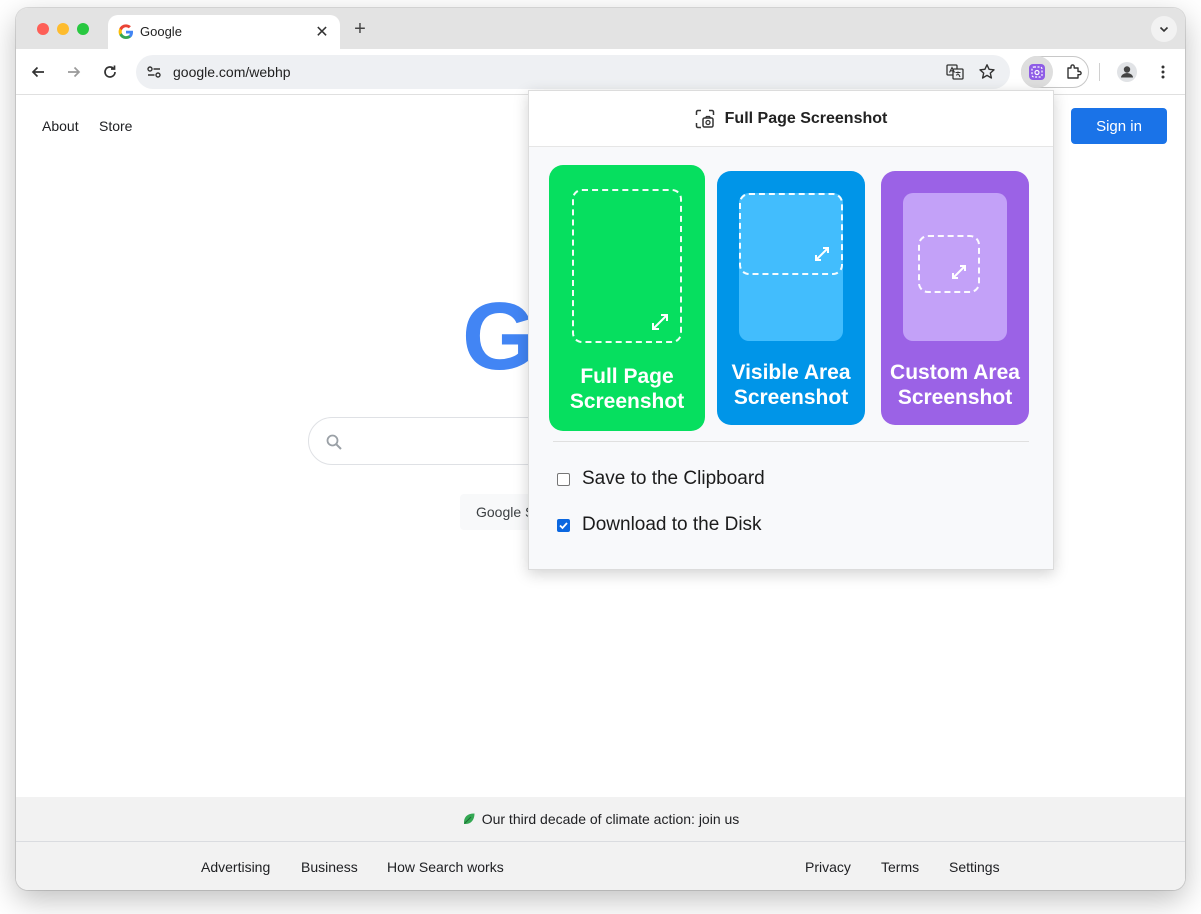 Image resolution: width=1201 pixels, height=914 pixels. I want to click on tab-google: Google ✕, so click(224, 32).